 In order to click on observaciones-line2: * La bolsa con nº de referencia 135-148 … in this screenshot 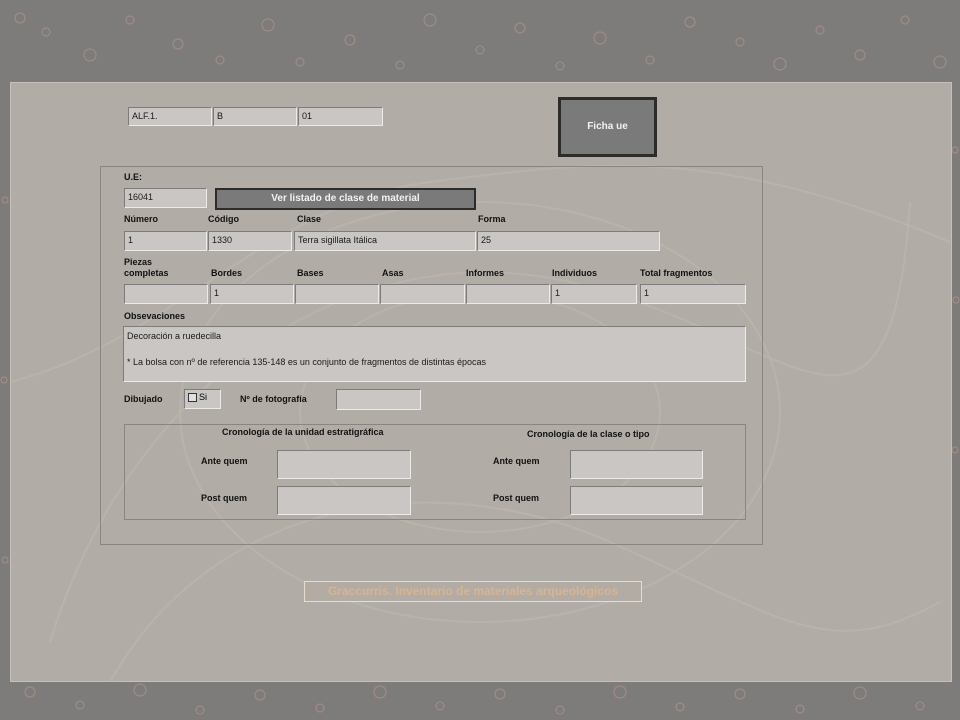, I will do `click(307, 362)`.